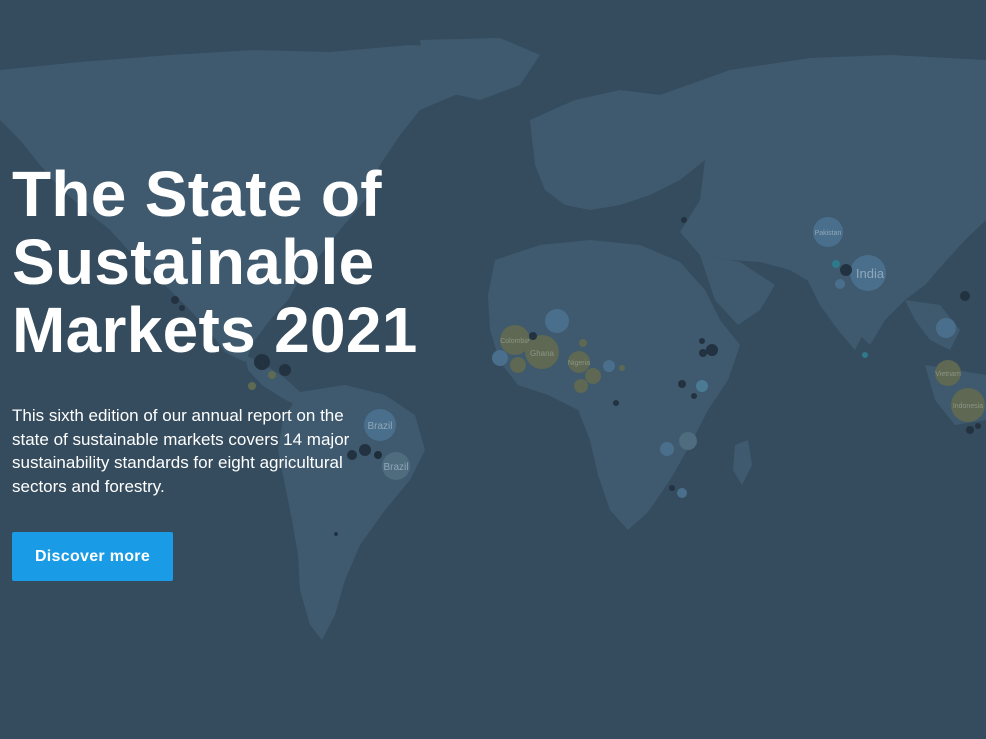  What do you see at coordinates (197, 194) in the screenshot?
I see `title-line: The State of` at bounding box center [197, 194].